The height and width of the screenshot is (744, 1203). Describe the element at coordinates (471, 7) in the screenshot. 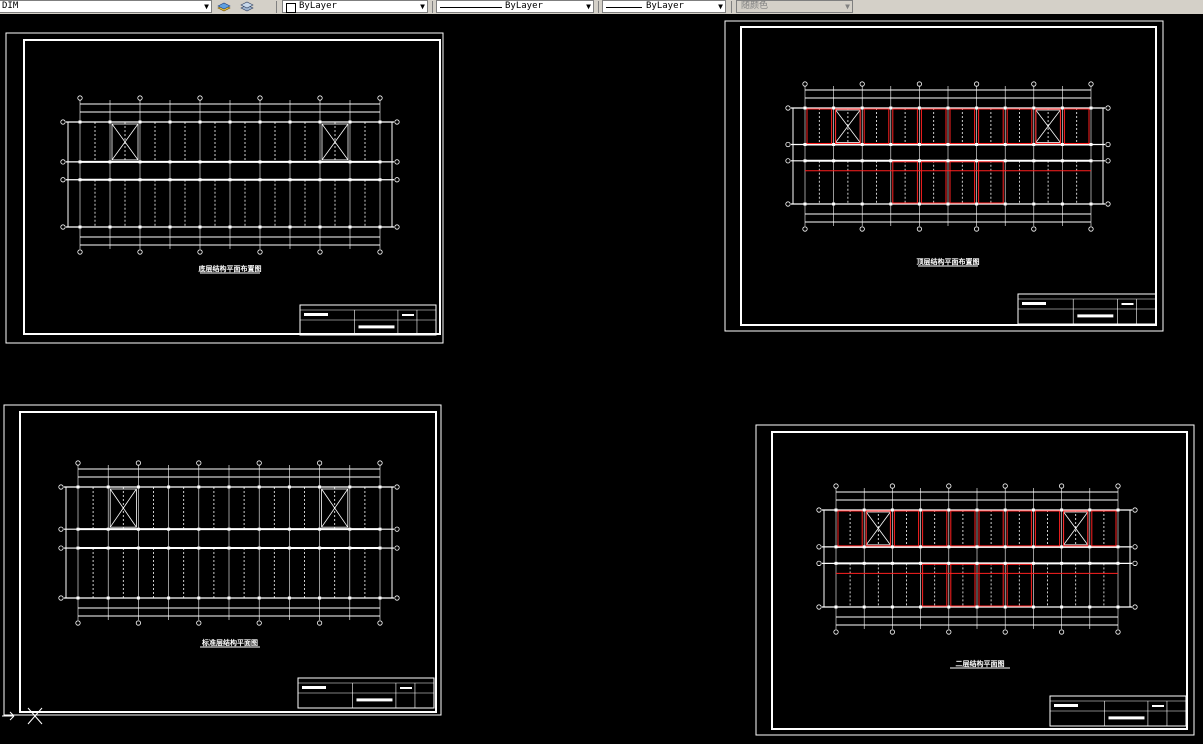

I see `linetype-preview` at that location.